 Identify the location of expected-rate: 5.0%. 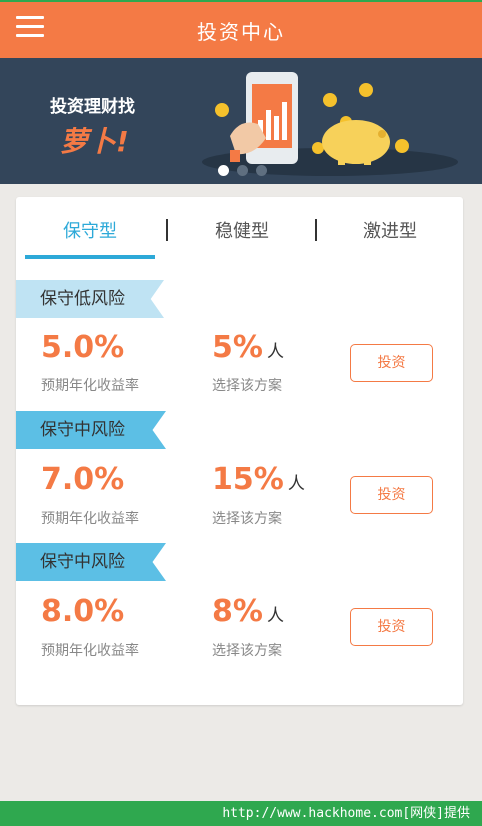
(83, 347).